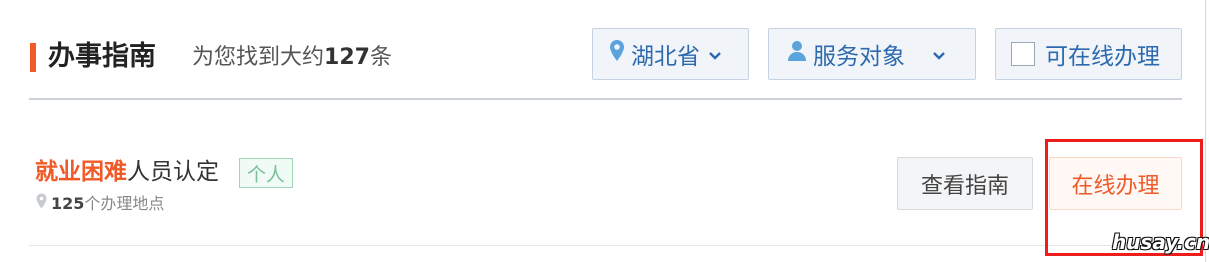 Image resolution: width=1209 pixels, height=262 pixels. I want to click on province-filter-dropdown: 湖北省, so click(670, 54).